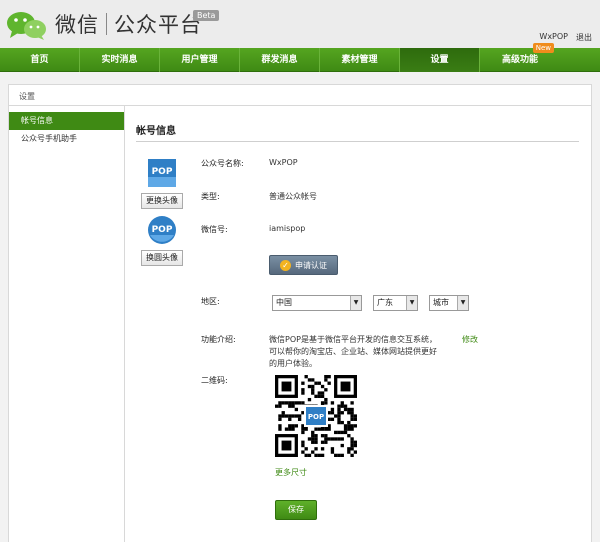 Image resolution: width=600 pixels, height=542 pixels. I want to click on title-divider, so click(357, 141).